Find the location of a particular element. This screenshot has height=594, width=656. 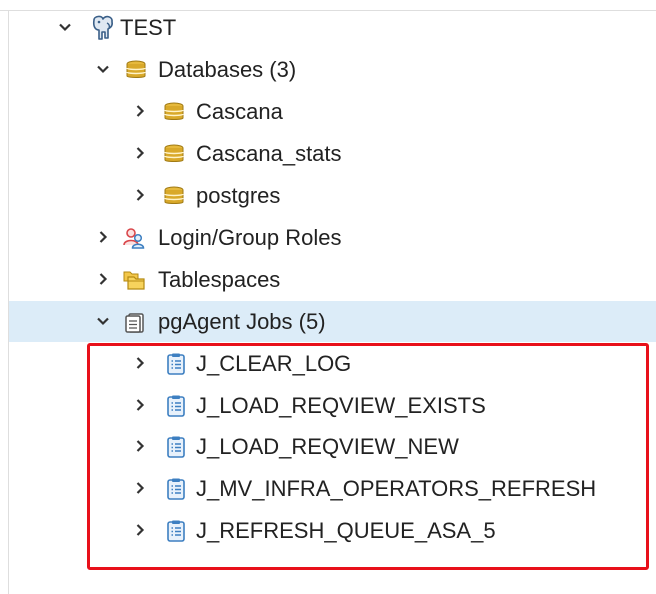

users-icon is located at coordinates (134, 238).